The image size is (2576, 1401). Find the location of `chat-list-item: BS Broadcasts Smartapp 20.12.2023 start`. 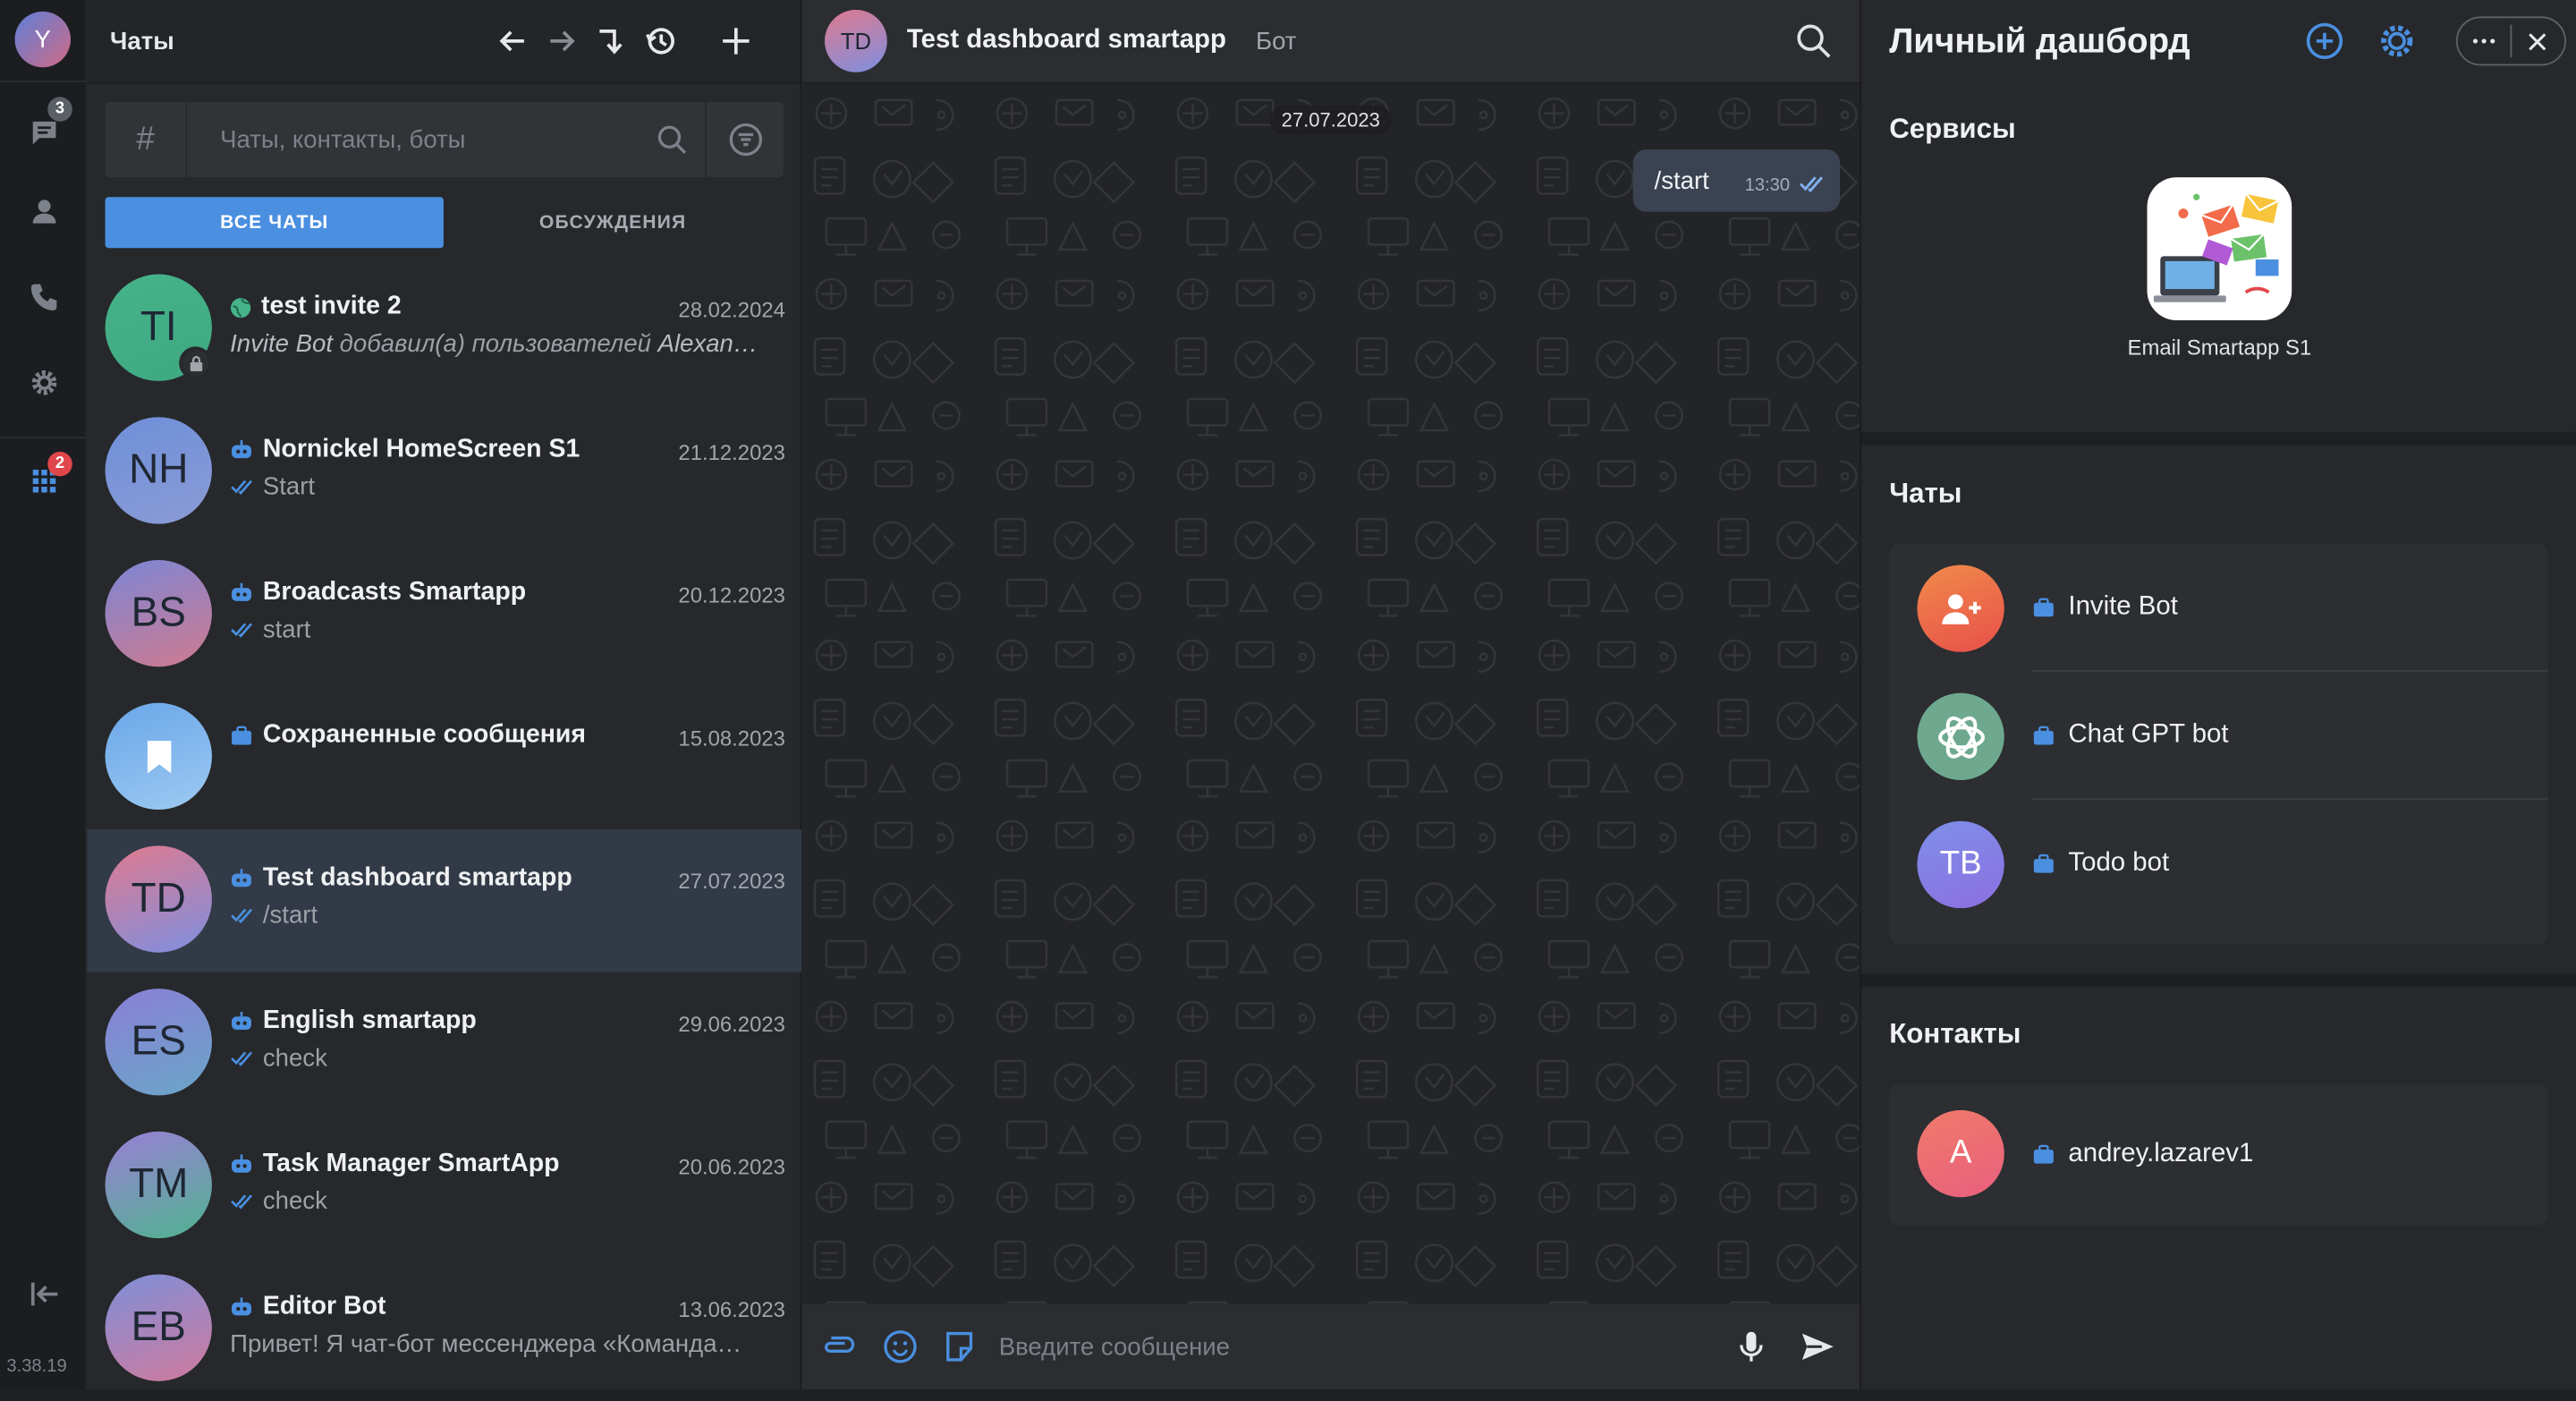

chat-list-item: BS Broadcasts Smartapp 20.12.2023 start is located at coordinates (444, 615).